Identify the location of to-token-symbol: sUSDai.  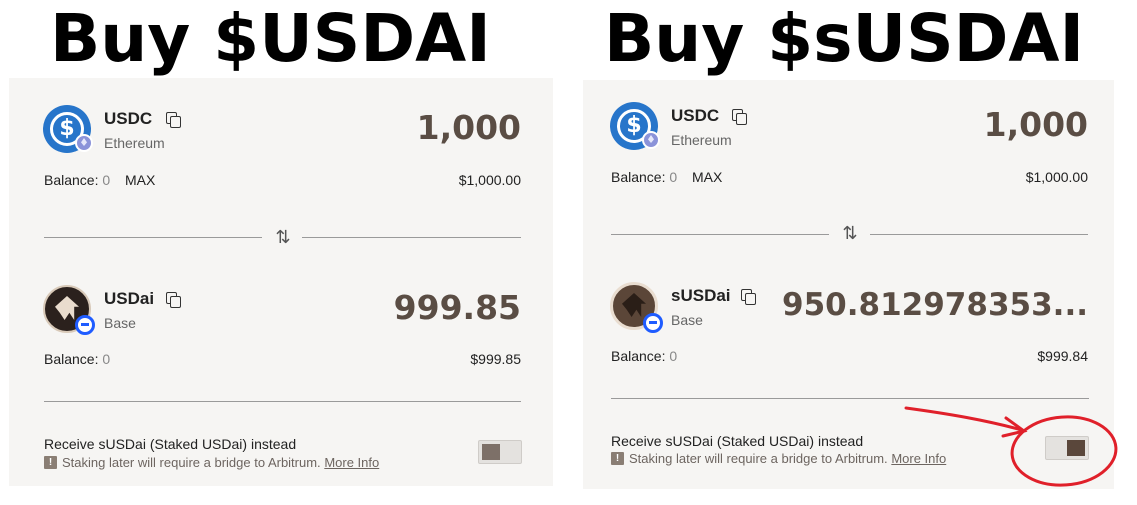
(701, 295).